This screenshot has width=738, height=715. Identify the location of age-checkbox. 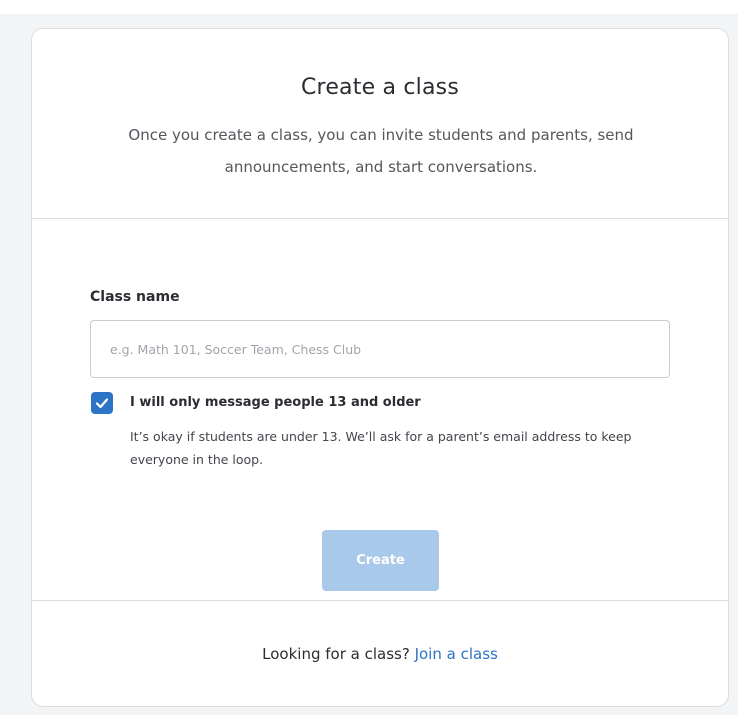
(102, 403).